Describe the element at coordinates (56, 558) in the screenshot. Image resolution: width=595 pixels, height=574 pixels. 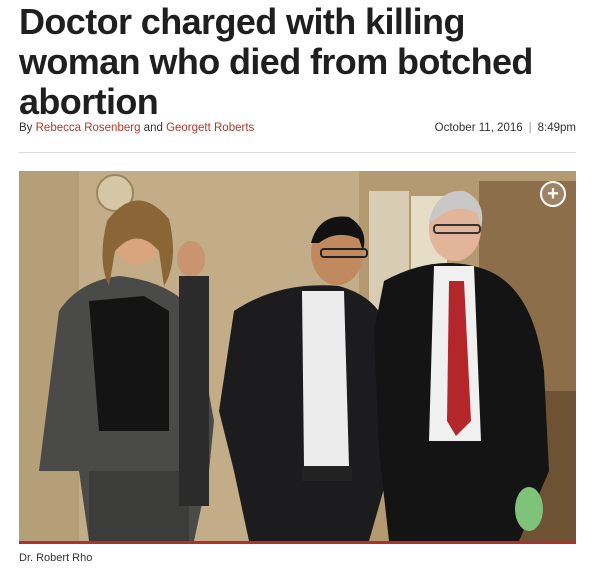
I see `photo-caption: Dr. Robert Rho` at that location.